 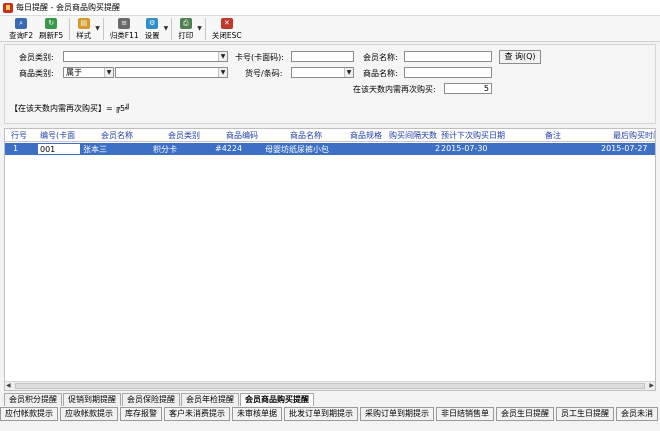 I want to click on member-name-label: 会员名称:, so click(x=380, y=57).